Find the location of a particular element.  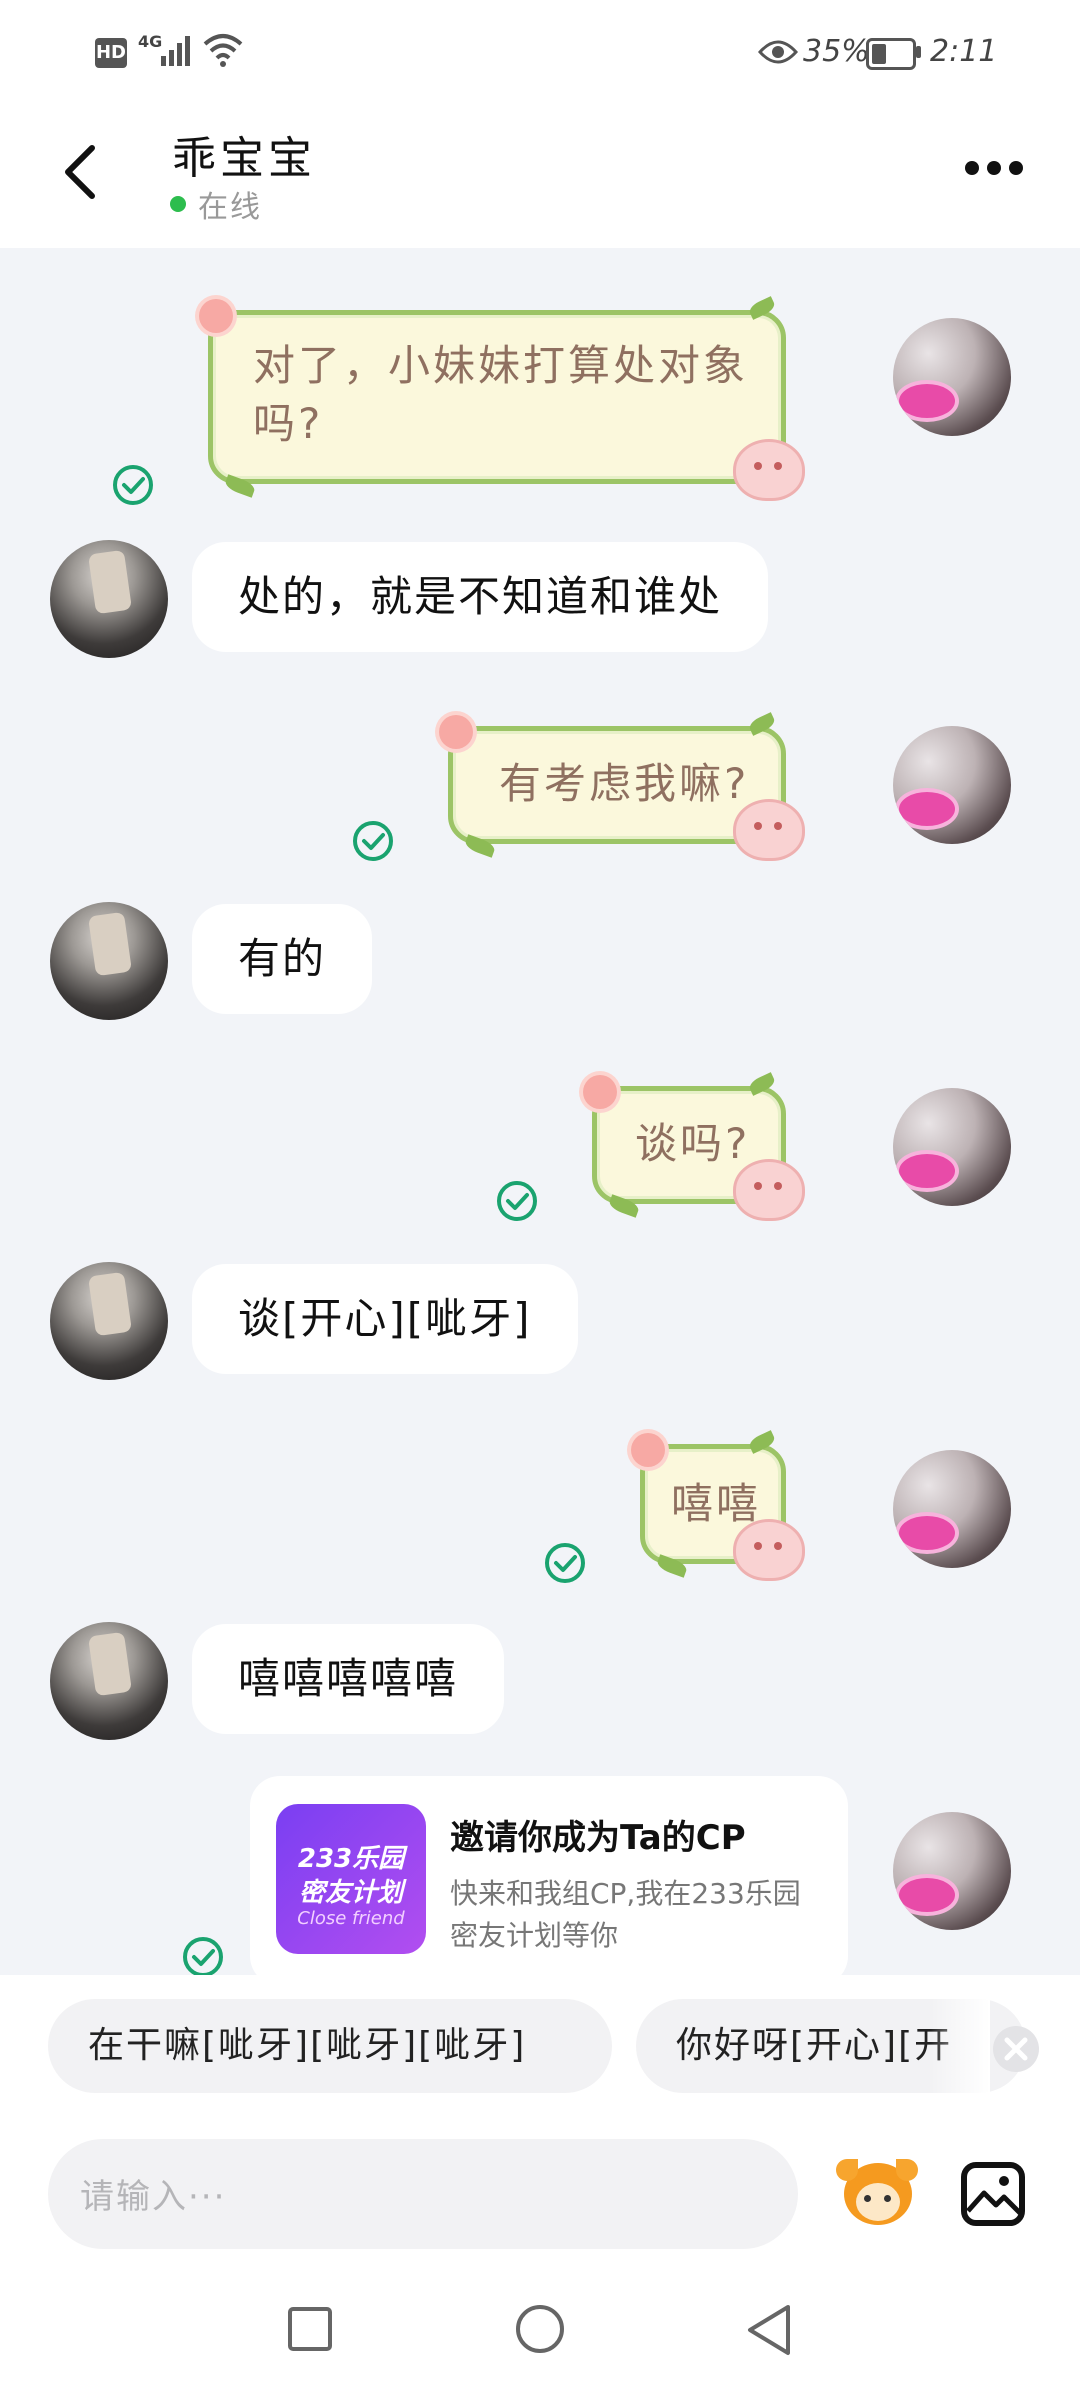

online-status: 在线 is located at coordinates (230, 207).